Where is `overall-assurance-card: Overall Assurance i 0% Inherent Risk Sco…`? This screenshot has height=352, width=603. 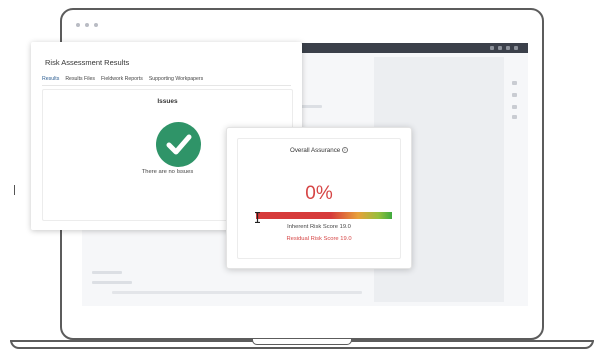 overall-assurance-card: Overall Assurance i 0% Inherent Risk Sco… is located at coordinates (319, 198).